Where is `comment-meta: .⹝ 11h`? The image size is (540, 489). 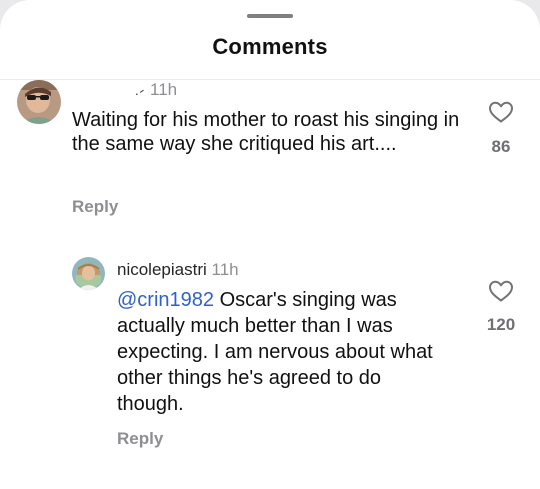
comment-meta: .⹝ 11h is located at coordinates (156, 90).